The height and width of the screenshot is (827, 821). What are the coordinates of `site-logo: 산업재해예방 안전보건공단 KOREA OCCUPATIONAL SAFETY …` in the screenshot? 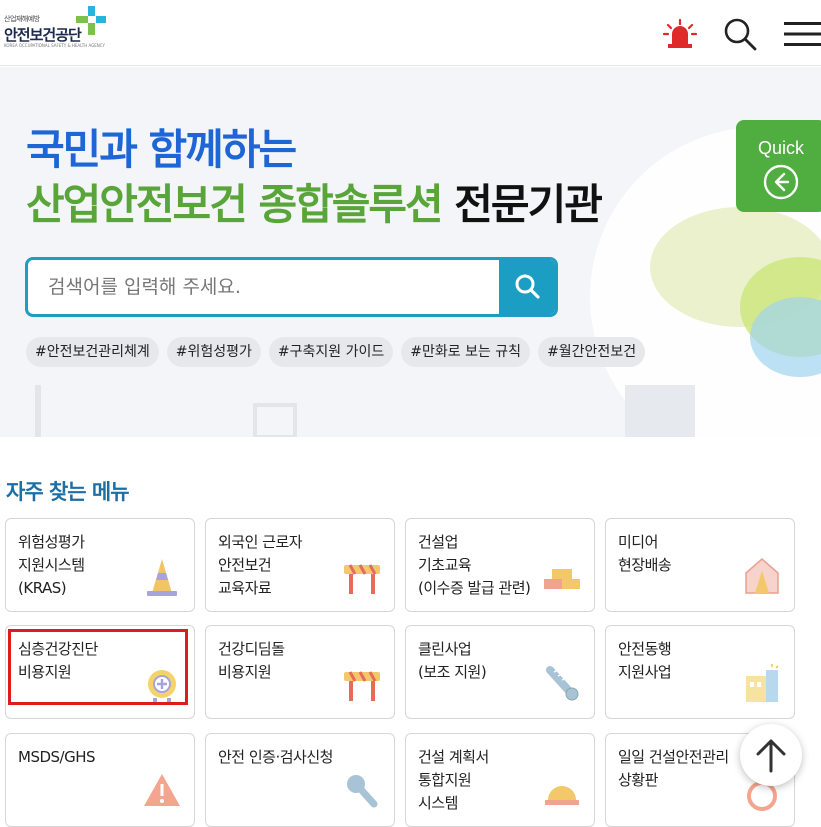 It's located at (59, 27).